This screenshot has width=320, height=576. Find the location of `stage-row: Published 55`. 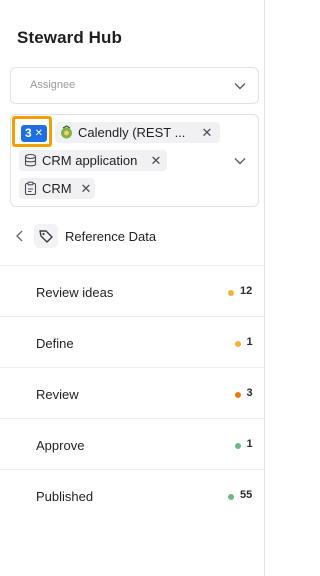

stage-row: Published 55 is located at coordinates (132, 494).